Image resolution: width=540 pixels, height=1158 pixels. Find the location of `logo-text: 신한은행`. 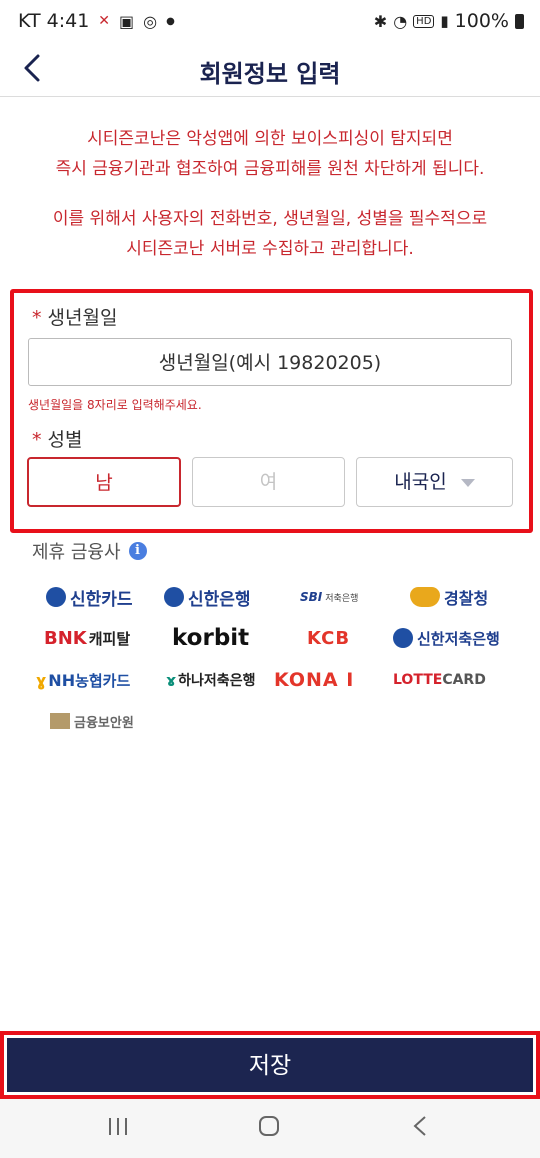

logo-text: 신한은행 is located at coordinates (219, 599).